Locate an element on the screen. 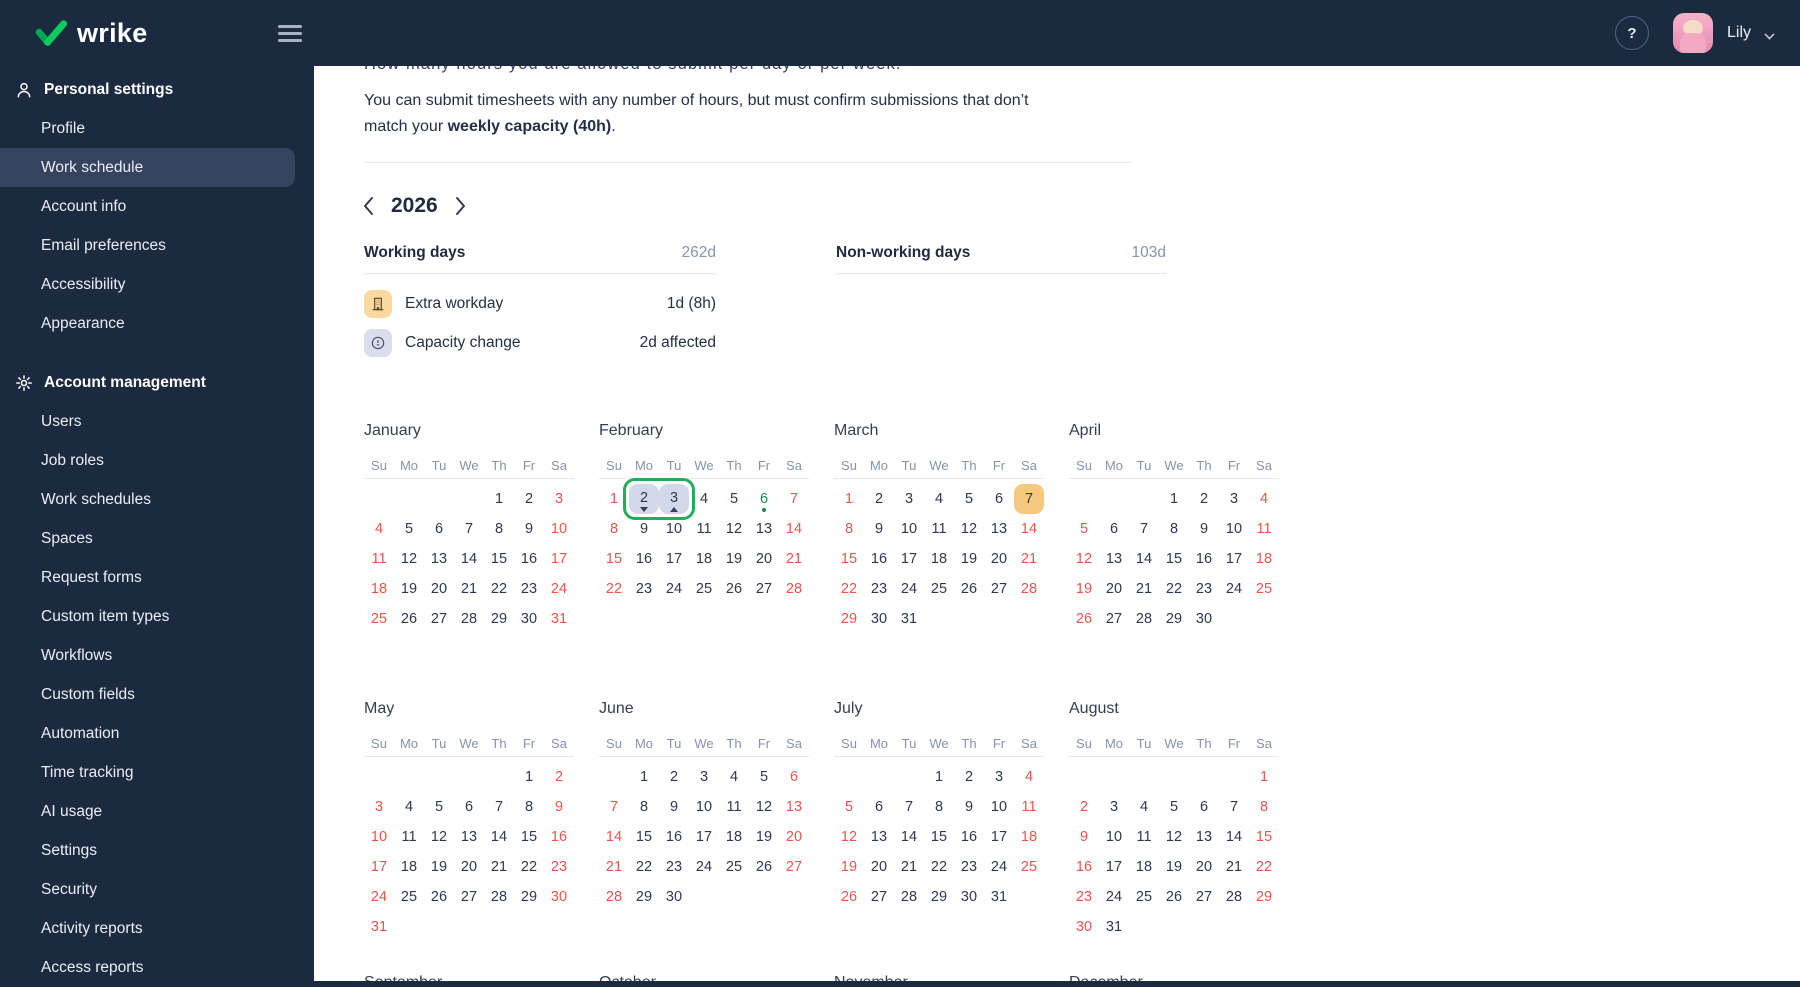  sidebar-item-accessibility: Accessibility is located at coordinates (157, 284).